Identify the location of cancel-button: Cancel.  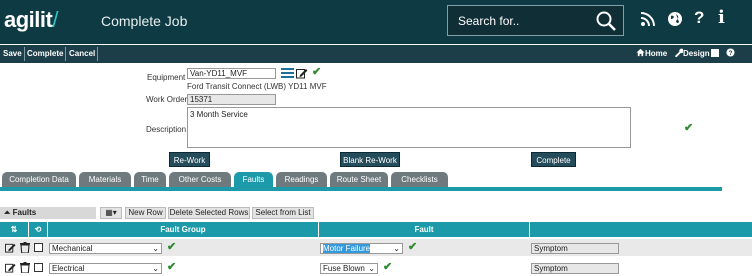
(83, 54).